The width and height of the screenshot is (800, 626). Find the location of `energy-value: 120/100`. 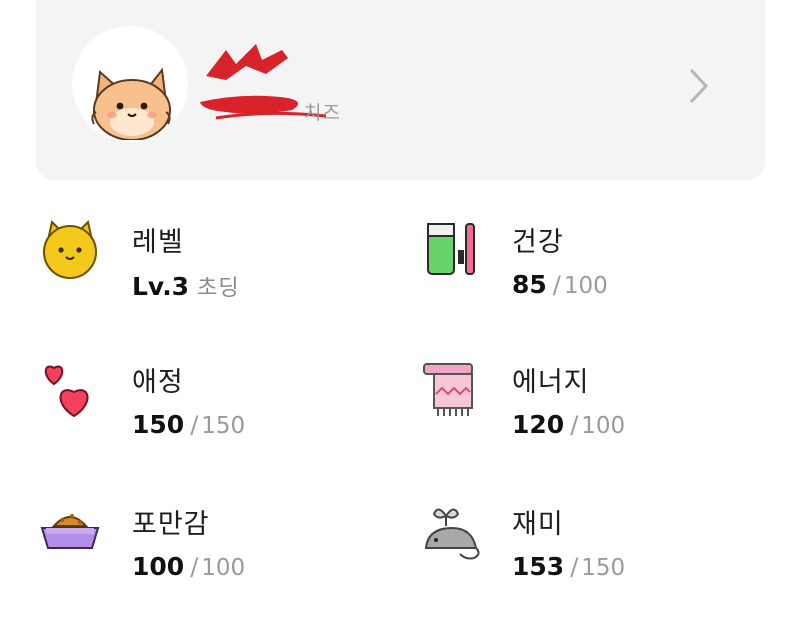

energy-value: 120/100 is located at coordinates (568, 424).